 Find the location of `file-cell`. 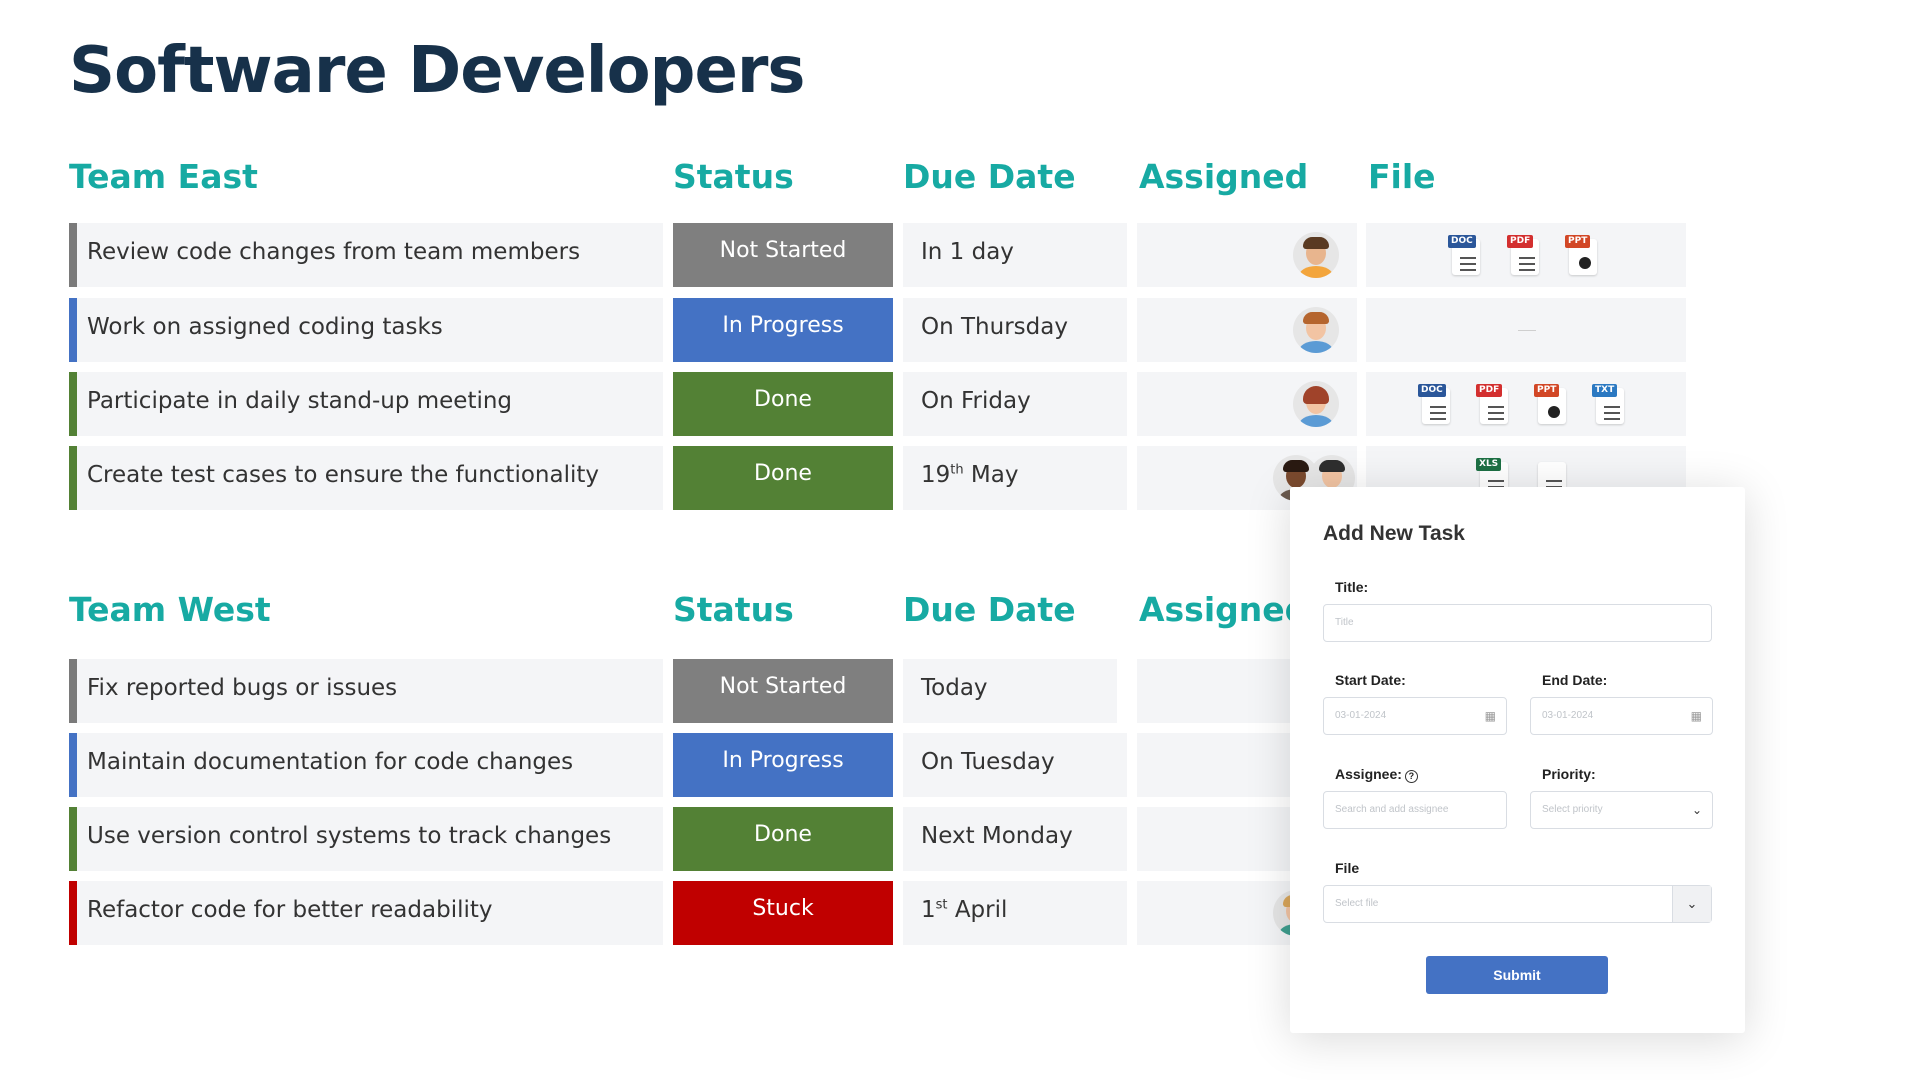

file-cell is located at coordinates (1526, 330).